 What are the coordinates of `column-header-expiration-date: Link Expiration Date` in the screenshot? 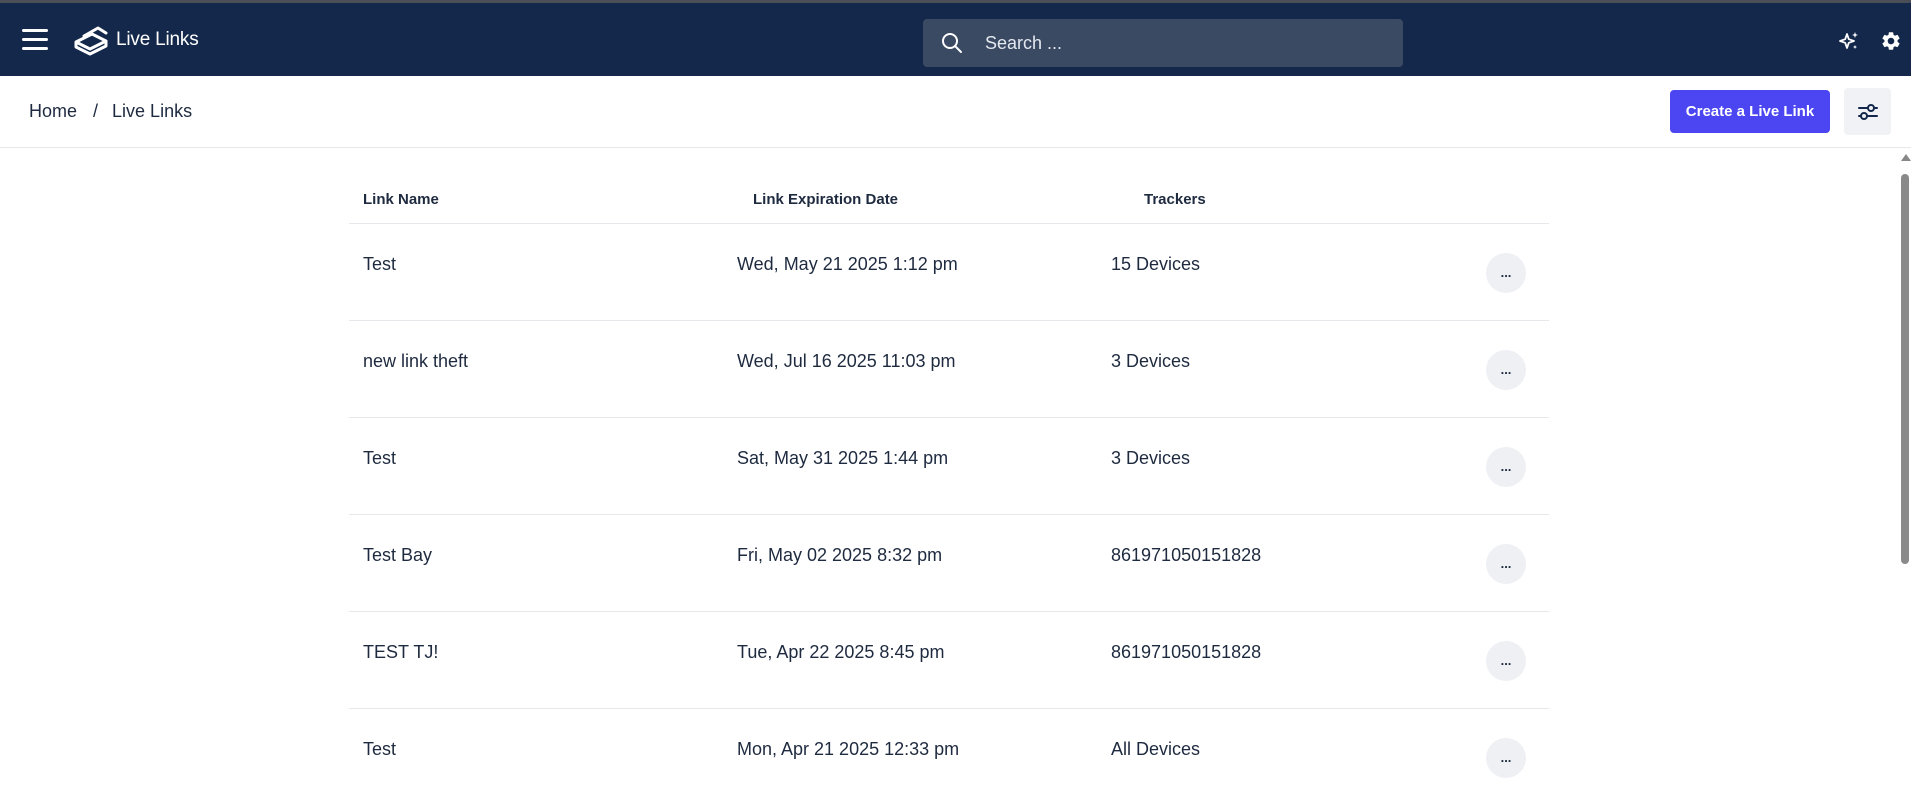 It's located at (825, 199).